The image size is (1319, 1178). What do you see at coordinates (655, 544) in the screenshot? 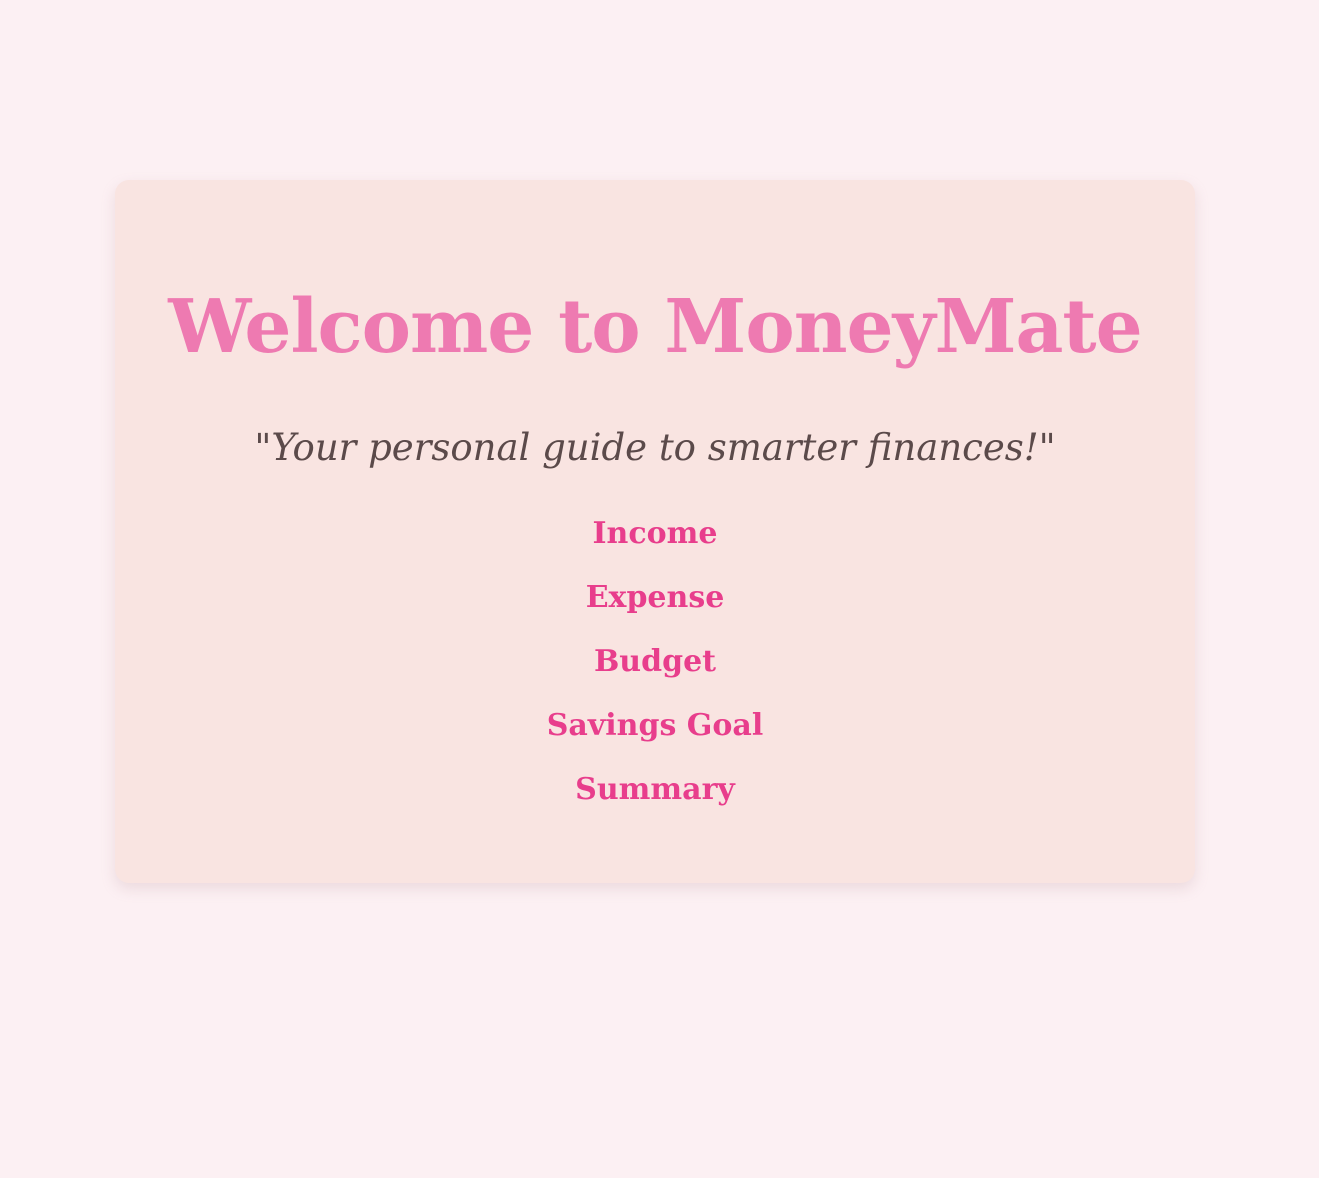
I see `nav-link-income: Income` at bounding box center [655, 544].